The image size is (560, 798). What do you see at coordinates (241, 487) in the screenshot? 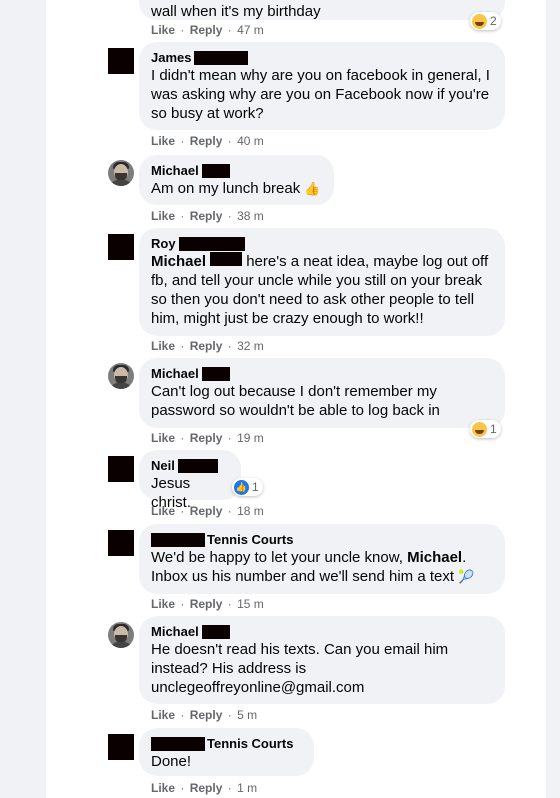
I see `like-reaction-icon: 👍` at bounding box center [241, 487].